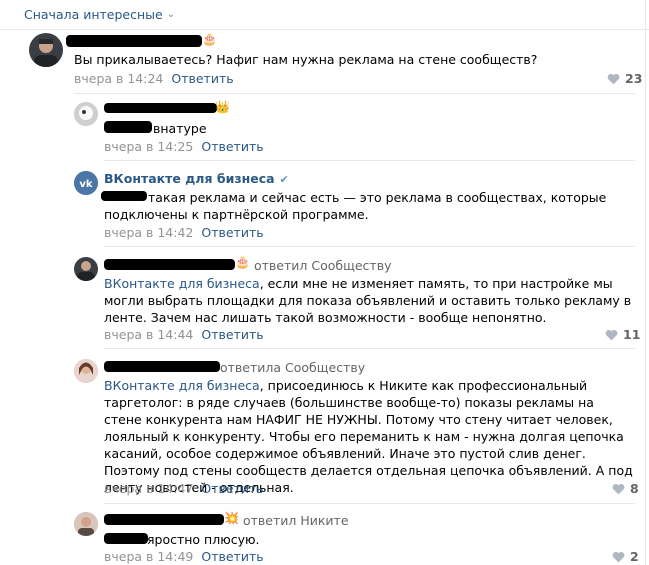  What do you see at coordinates (625, 556) in the screenshot?
I see `like-button: 2` at bounding box center [625, 556].